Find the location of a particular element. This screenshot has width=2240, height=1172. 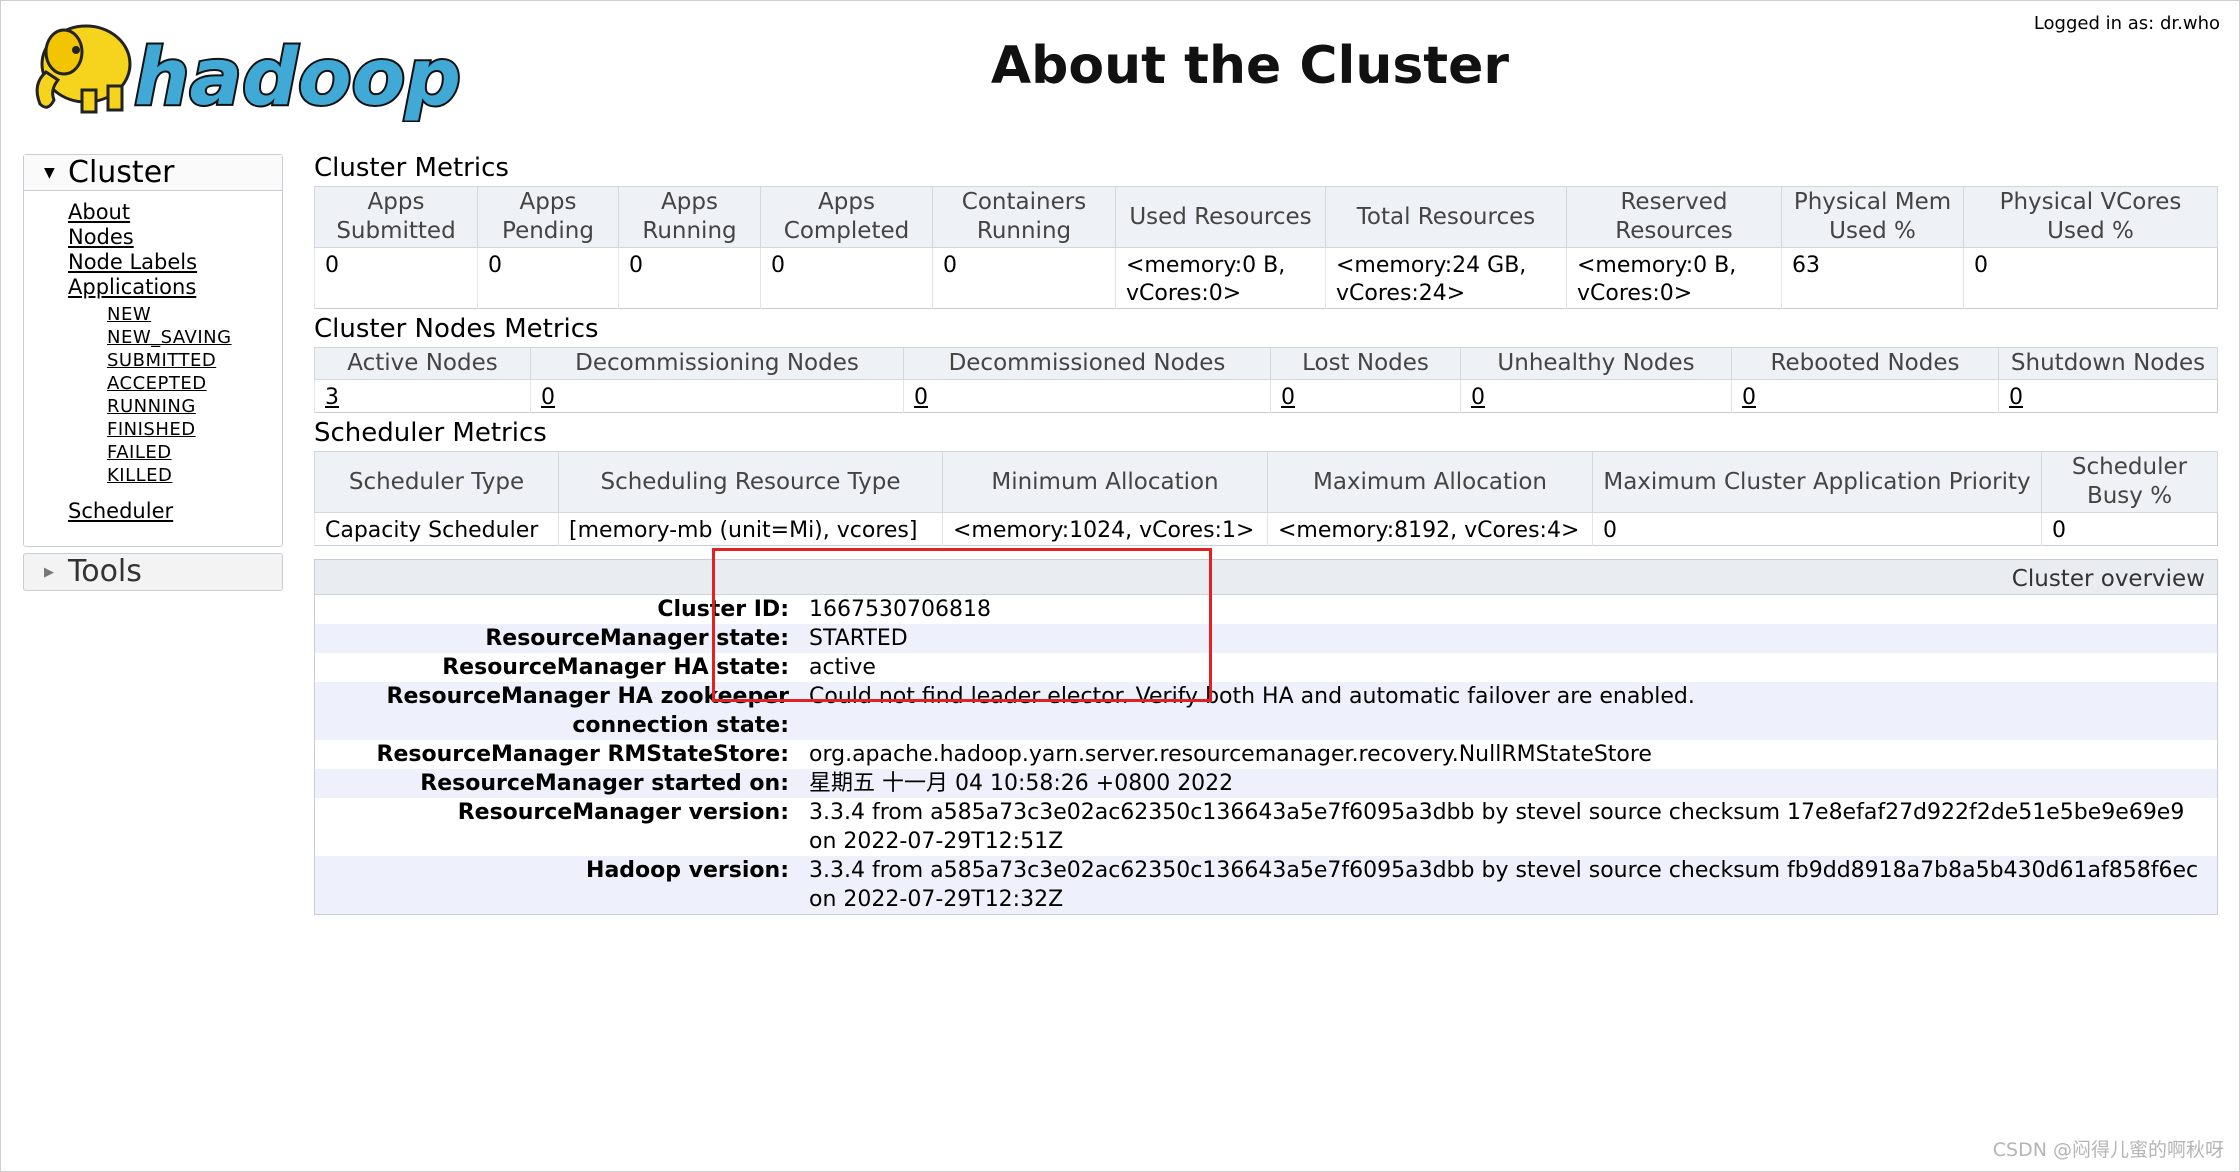

nav-link-node-labels: Node Labels is located at coordinates (175, 262).